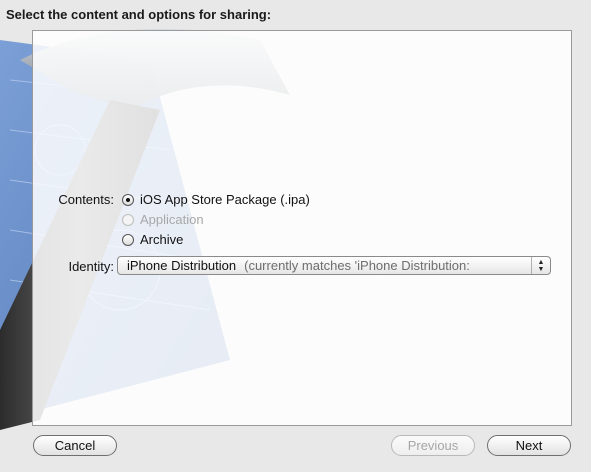  Describe the element at coordinates (540, 265) in the screenshot. I see `updown-arrows-icon: ▲ ▼` at that location.